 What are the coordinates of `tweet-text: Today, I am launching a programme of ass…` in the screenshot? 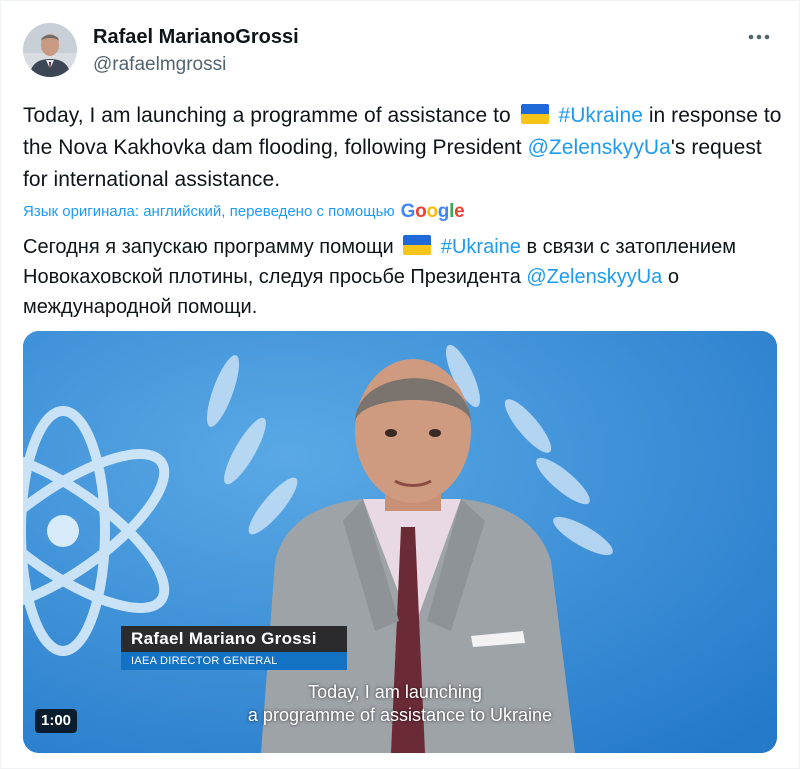 It's located at (403, 148).